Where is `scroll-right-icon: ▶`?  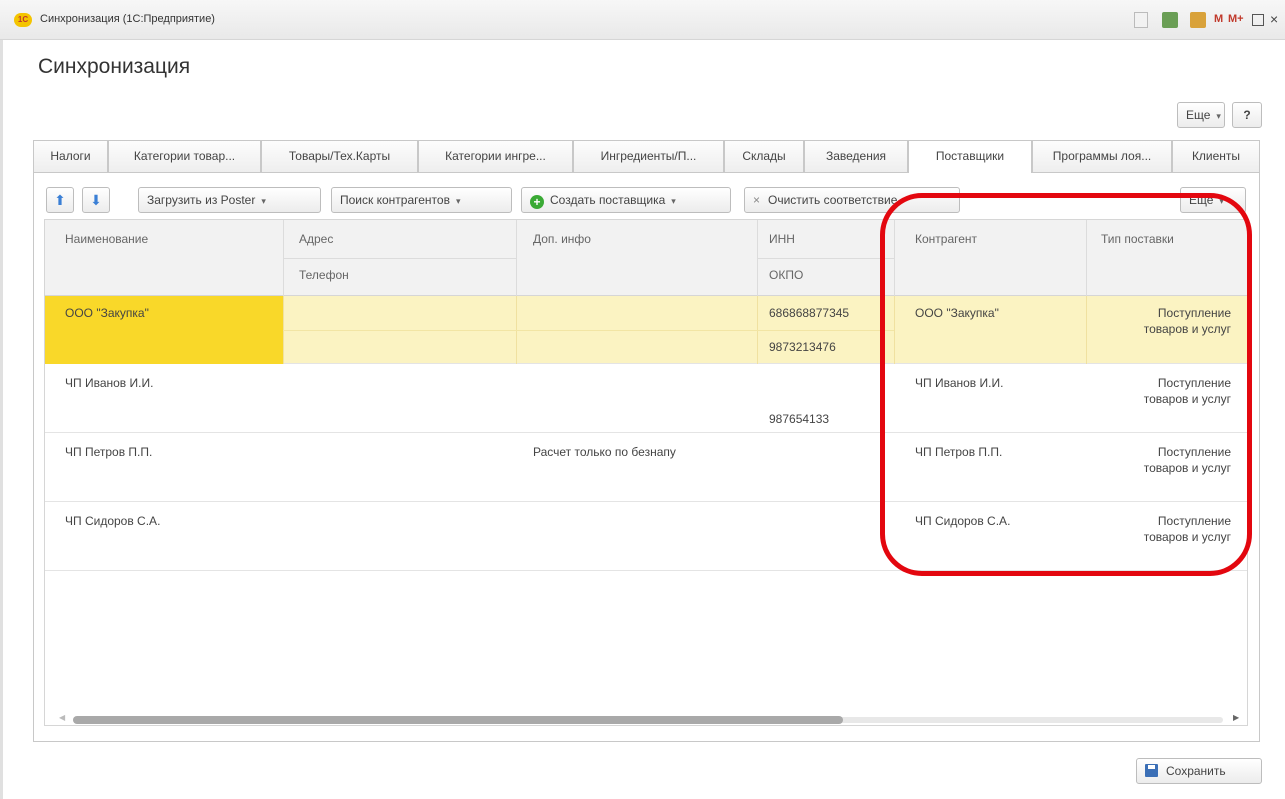 scroll-right-icon: ▶ is located at coordinates (1236, 717).